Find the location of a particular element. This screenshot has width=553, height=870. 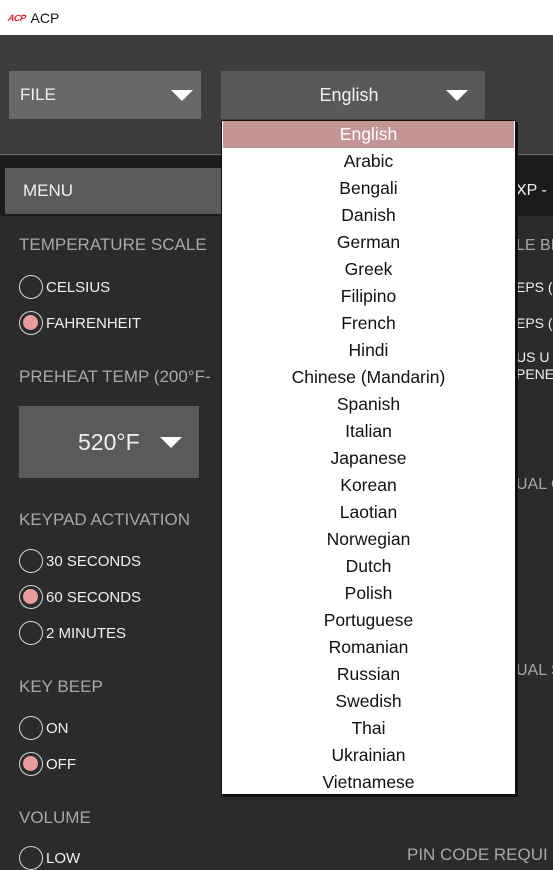

language-option: Portuguese is located at coordinates (368, 620).